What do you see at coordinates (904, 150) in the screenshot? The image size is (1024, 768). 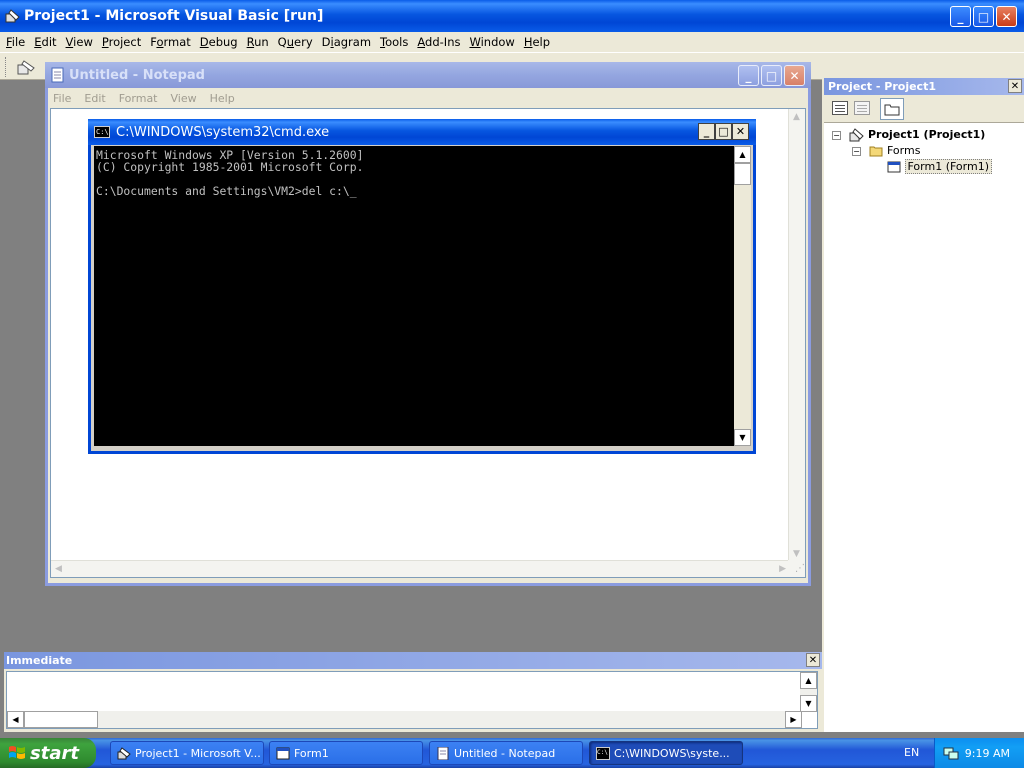 I see `forms-folder-label: Forms` at bounding box center [904, 150].